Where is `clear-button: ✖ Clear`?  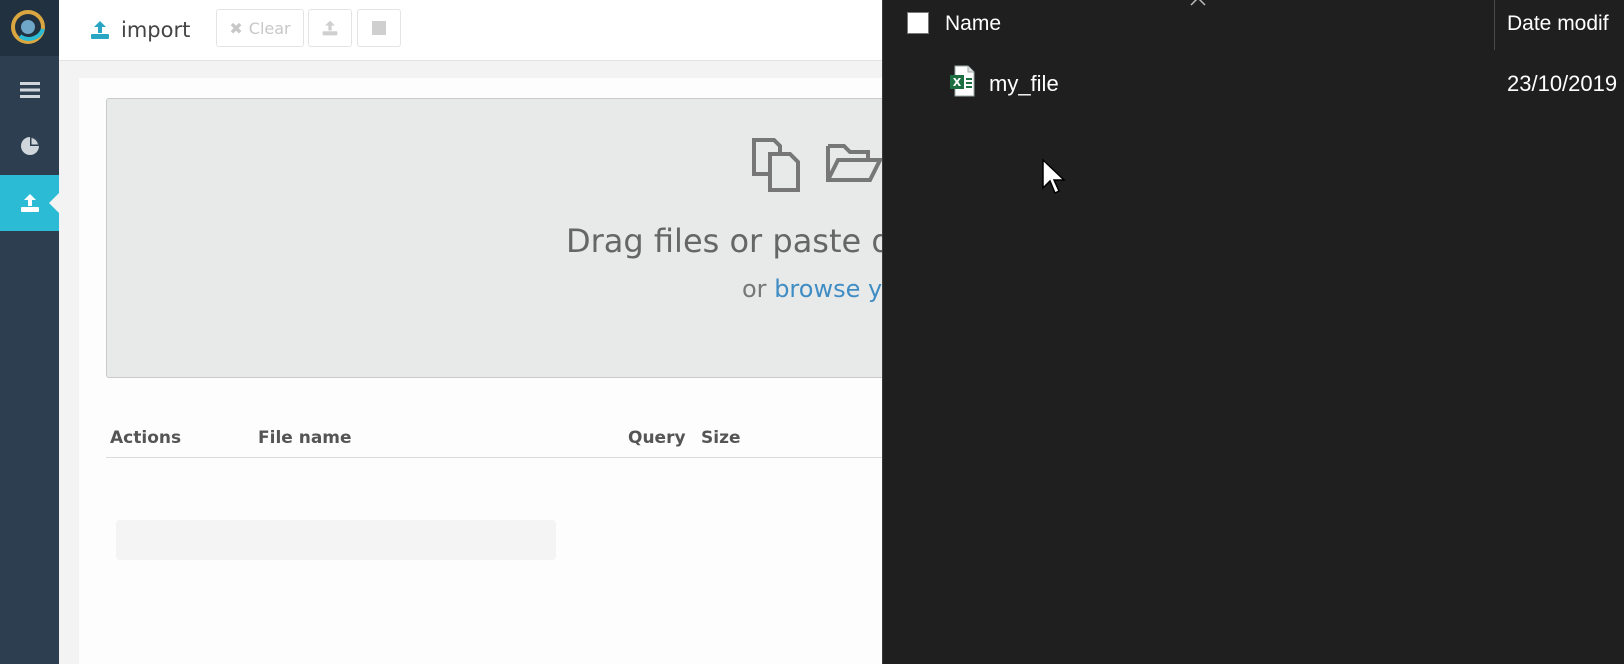
clear-button: ✖ Clear is located at coordinates (260, 28).